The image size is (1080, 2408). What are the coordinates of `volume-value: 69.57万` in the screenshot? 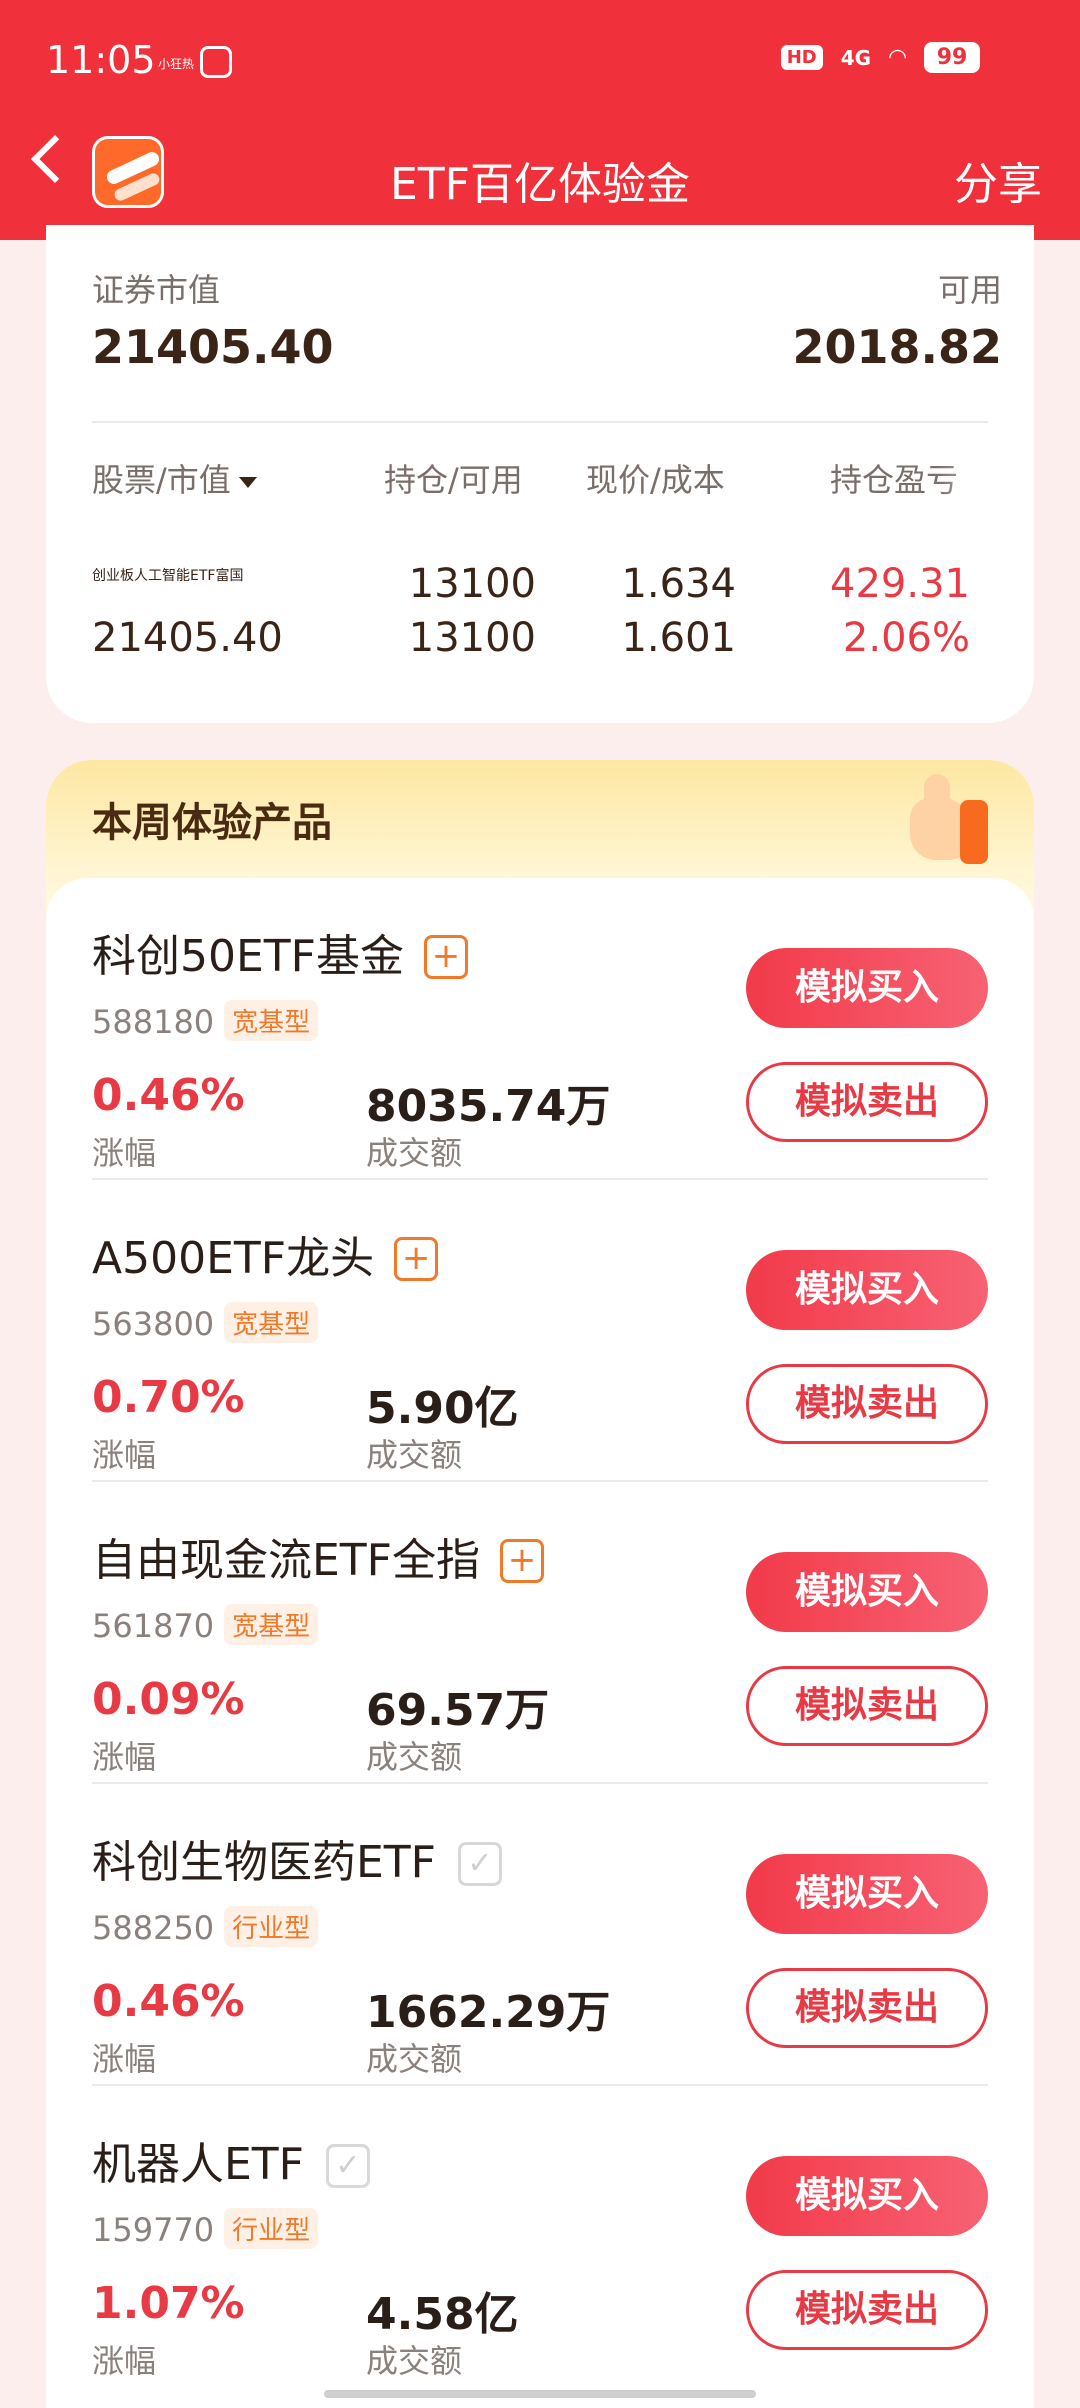 It's located at (458, 1710).